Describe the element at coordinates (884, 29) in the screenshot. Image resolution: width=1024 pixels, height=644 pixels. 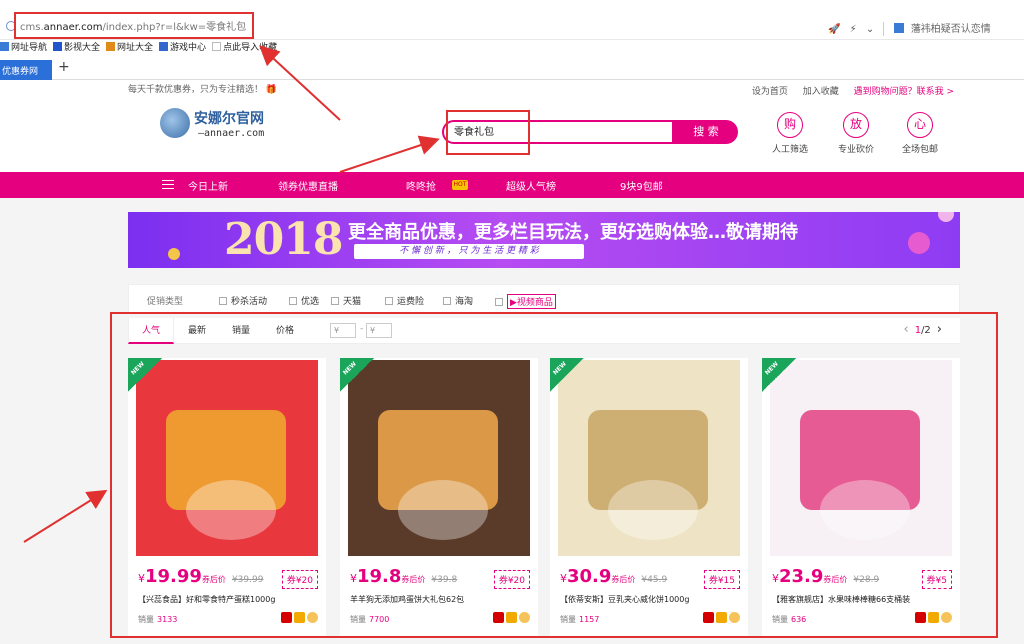
I see `divider` at that location.